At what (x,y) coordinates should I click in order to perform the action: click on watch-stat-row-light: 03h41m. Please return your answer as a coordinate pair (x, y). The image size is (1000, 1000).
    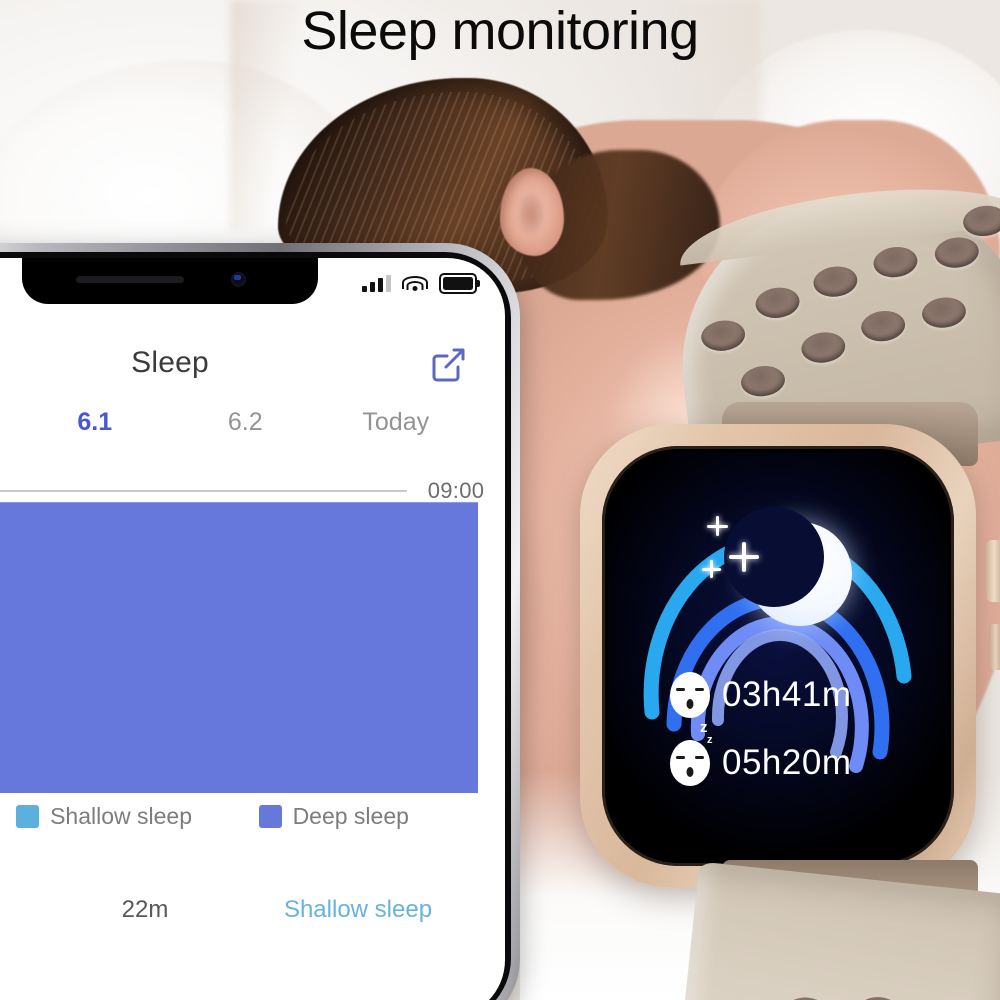
    Looking at the image, I should click on (790, 695).